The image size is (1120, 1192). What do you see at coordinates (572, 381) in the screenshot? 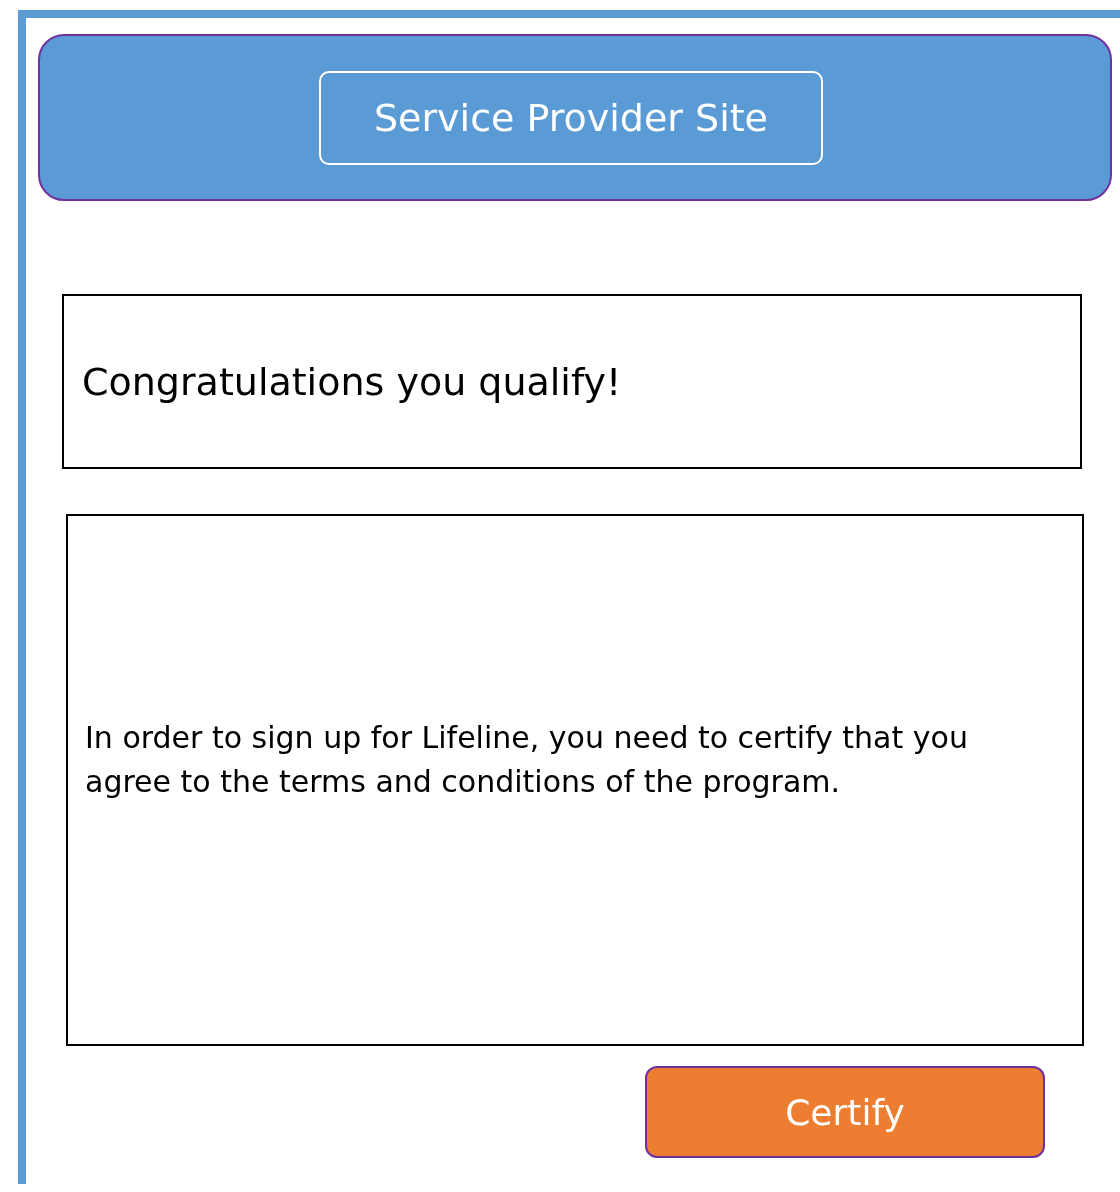
I see `qualify-message: Congratulations you qualify!` at bounding box center [572, 381].